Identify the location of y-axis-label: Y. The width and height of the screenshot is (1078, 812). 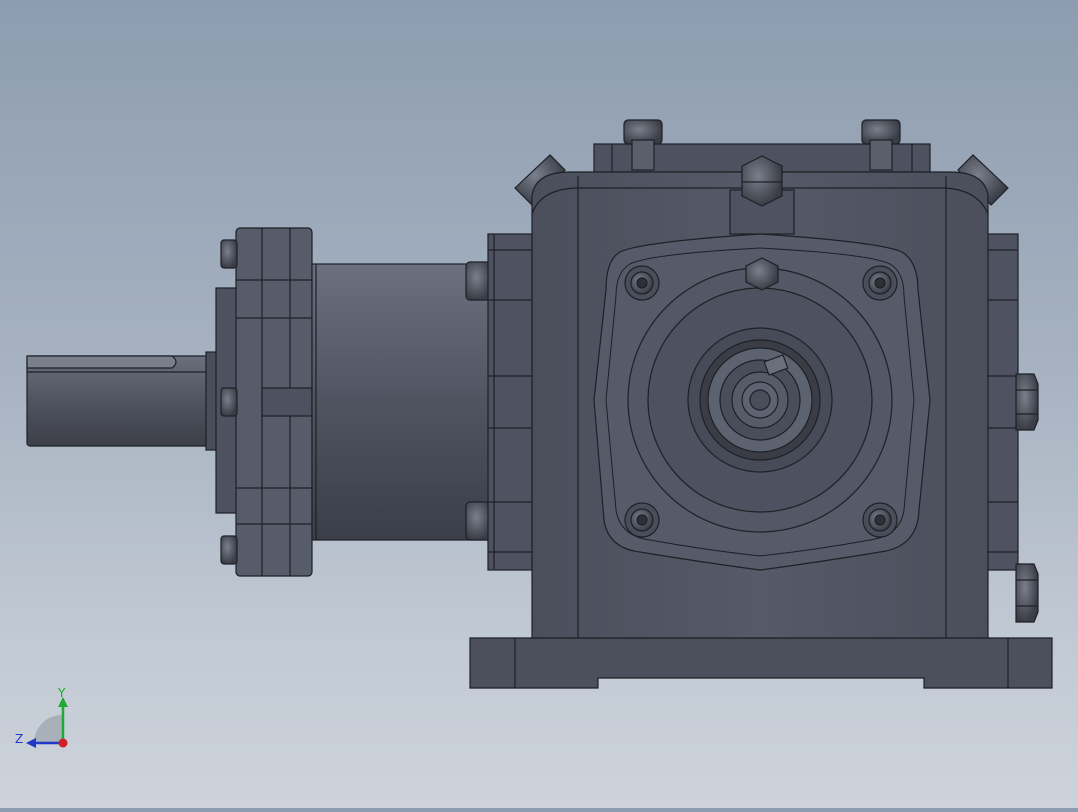
(61, 693).